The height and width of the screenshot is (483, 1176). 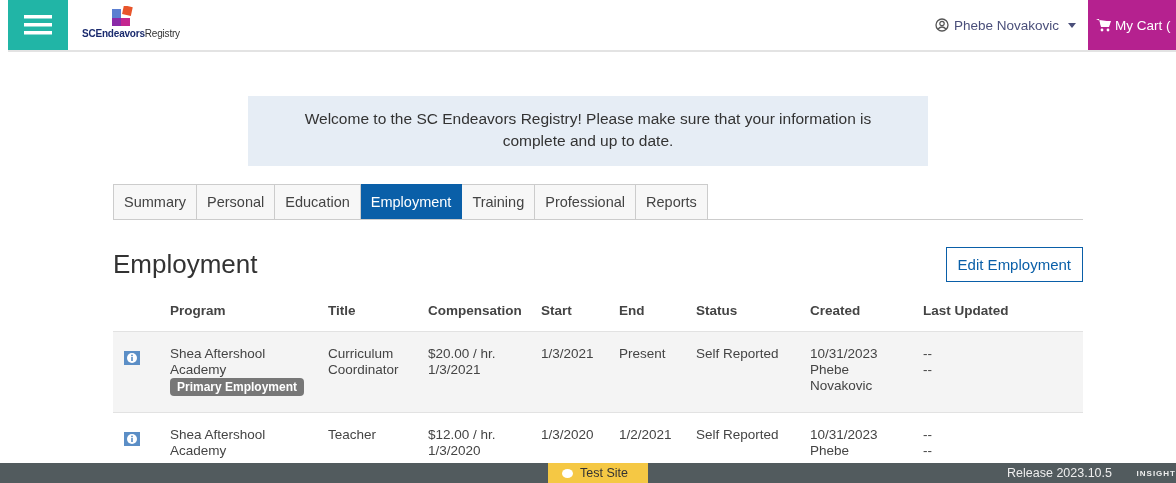 I want to click on column-header: Last Updated, so click(x=966, y=311).